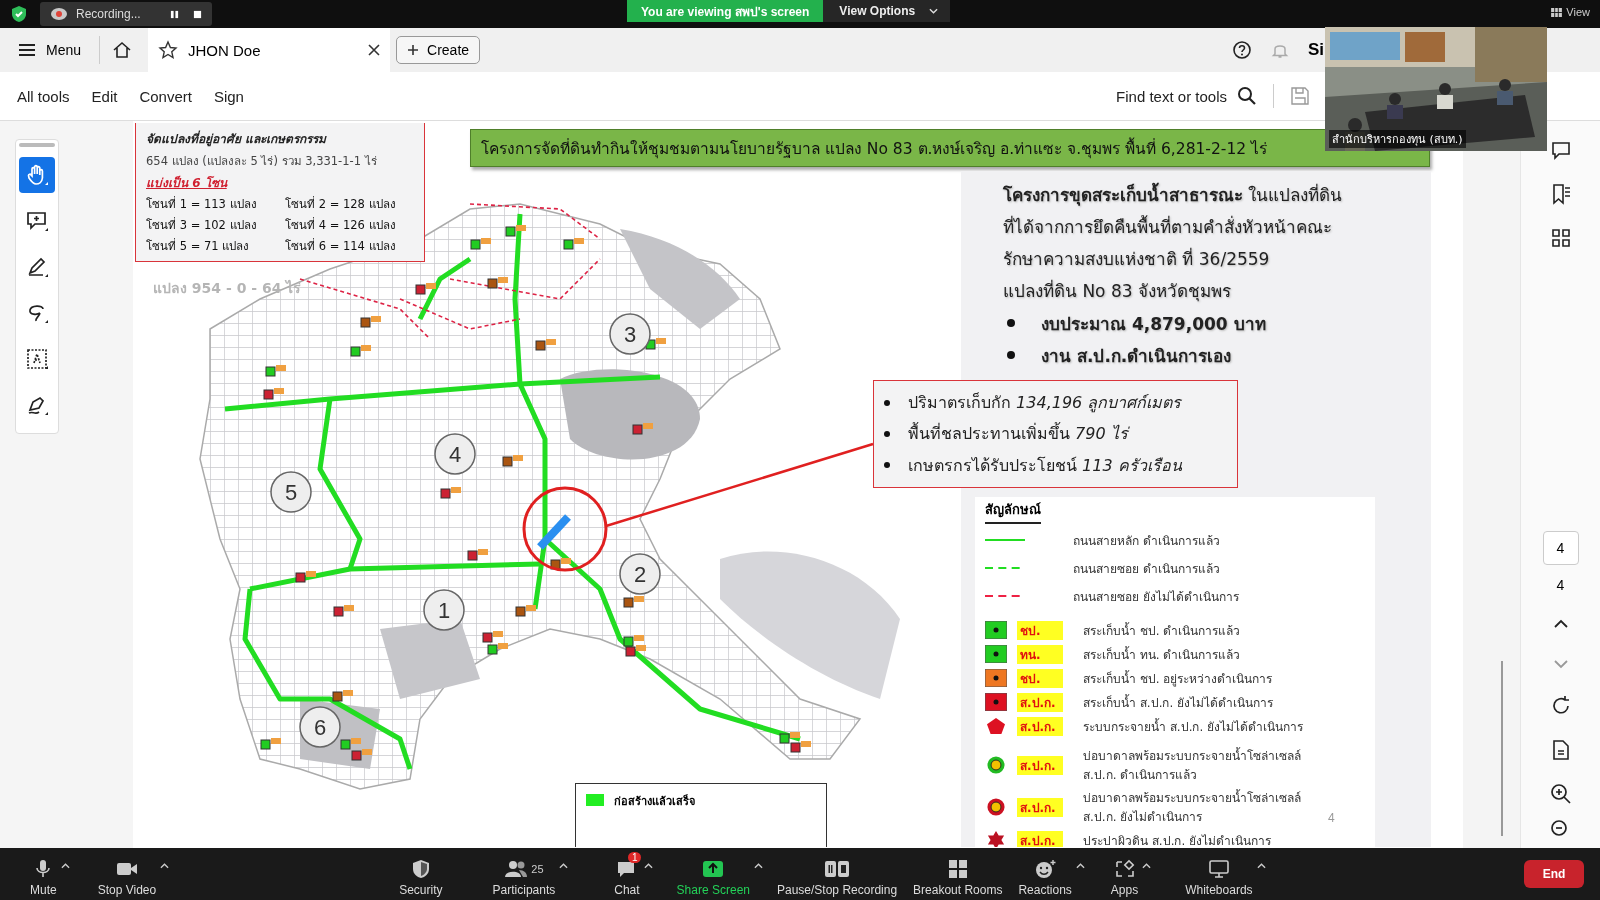 The width and height of the screenshot is (1600, 900). Describe the element at coordinates (713, 874) in the screenshot. I see `share-button: Share Screen` at that location.